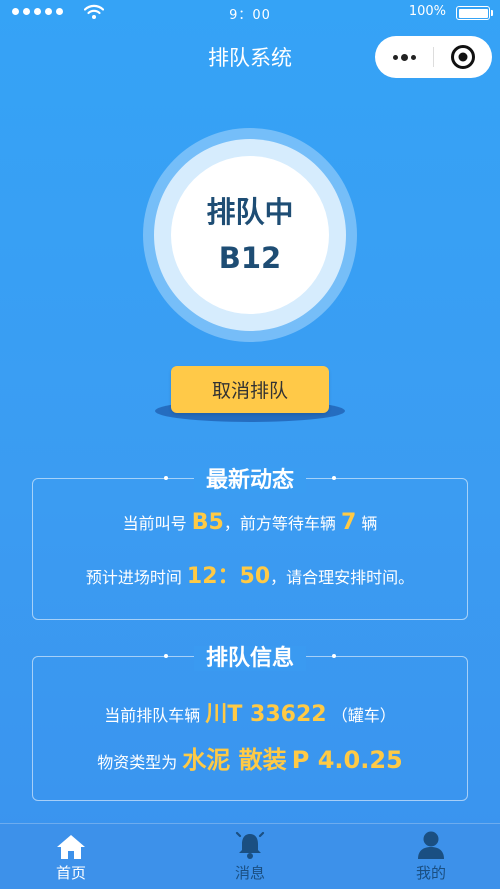 The height and width of the screenshot is (889, 500). I want to click on current-call-row: 当前叫号 B5，前方等待车辆 7 辆, so click(250, 522).